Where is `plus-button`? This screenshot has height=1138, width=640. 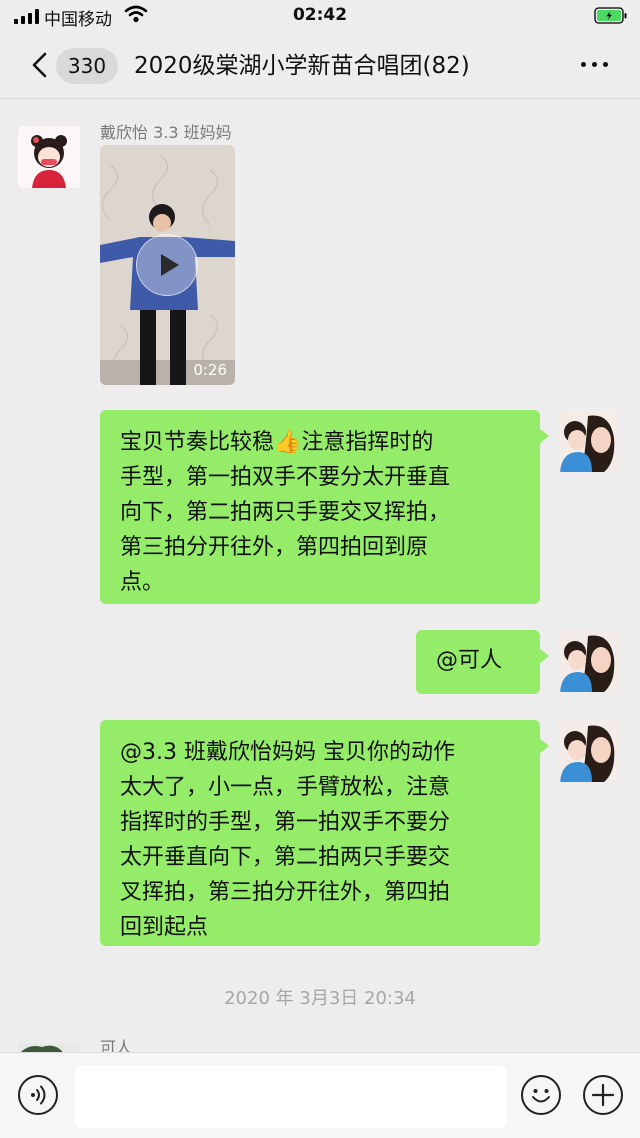
plus-button is located at coordinates (603, 1095).